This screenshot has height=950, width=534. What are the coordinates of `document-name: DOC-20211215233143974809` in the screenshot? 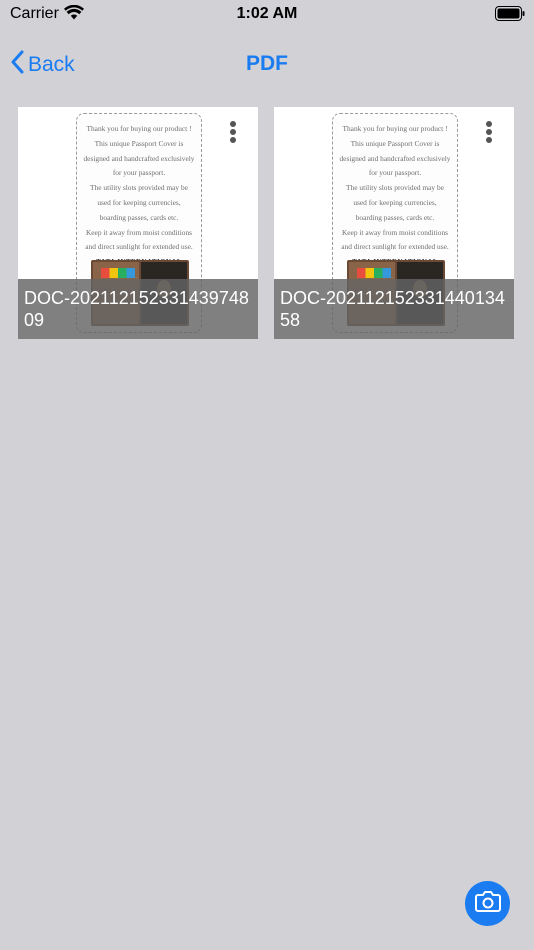 It's located at (136, 309).